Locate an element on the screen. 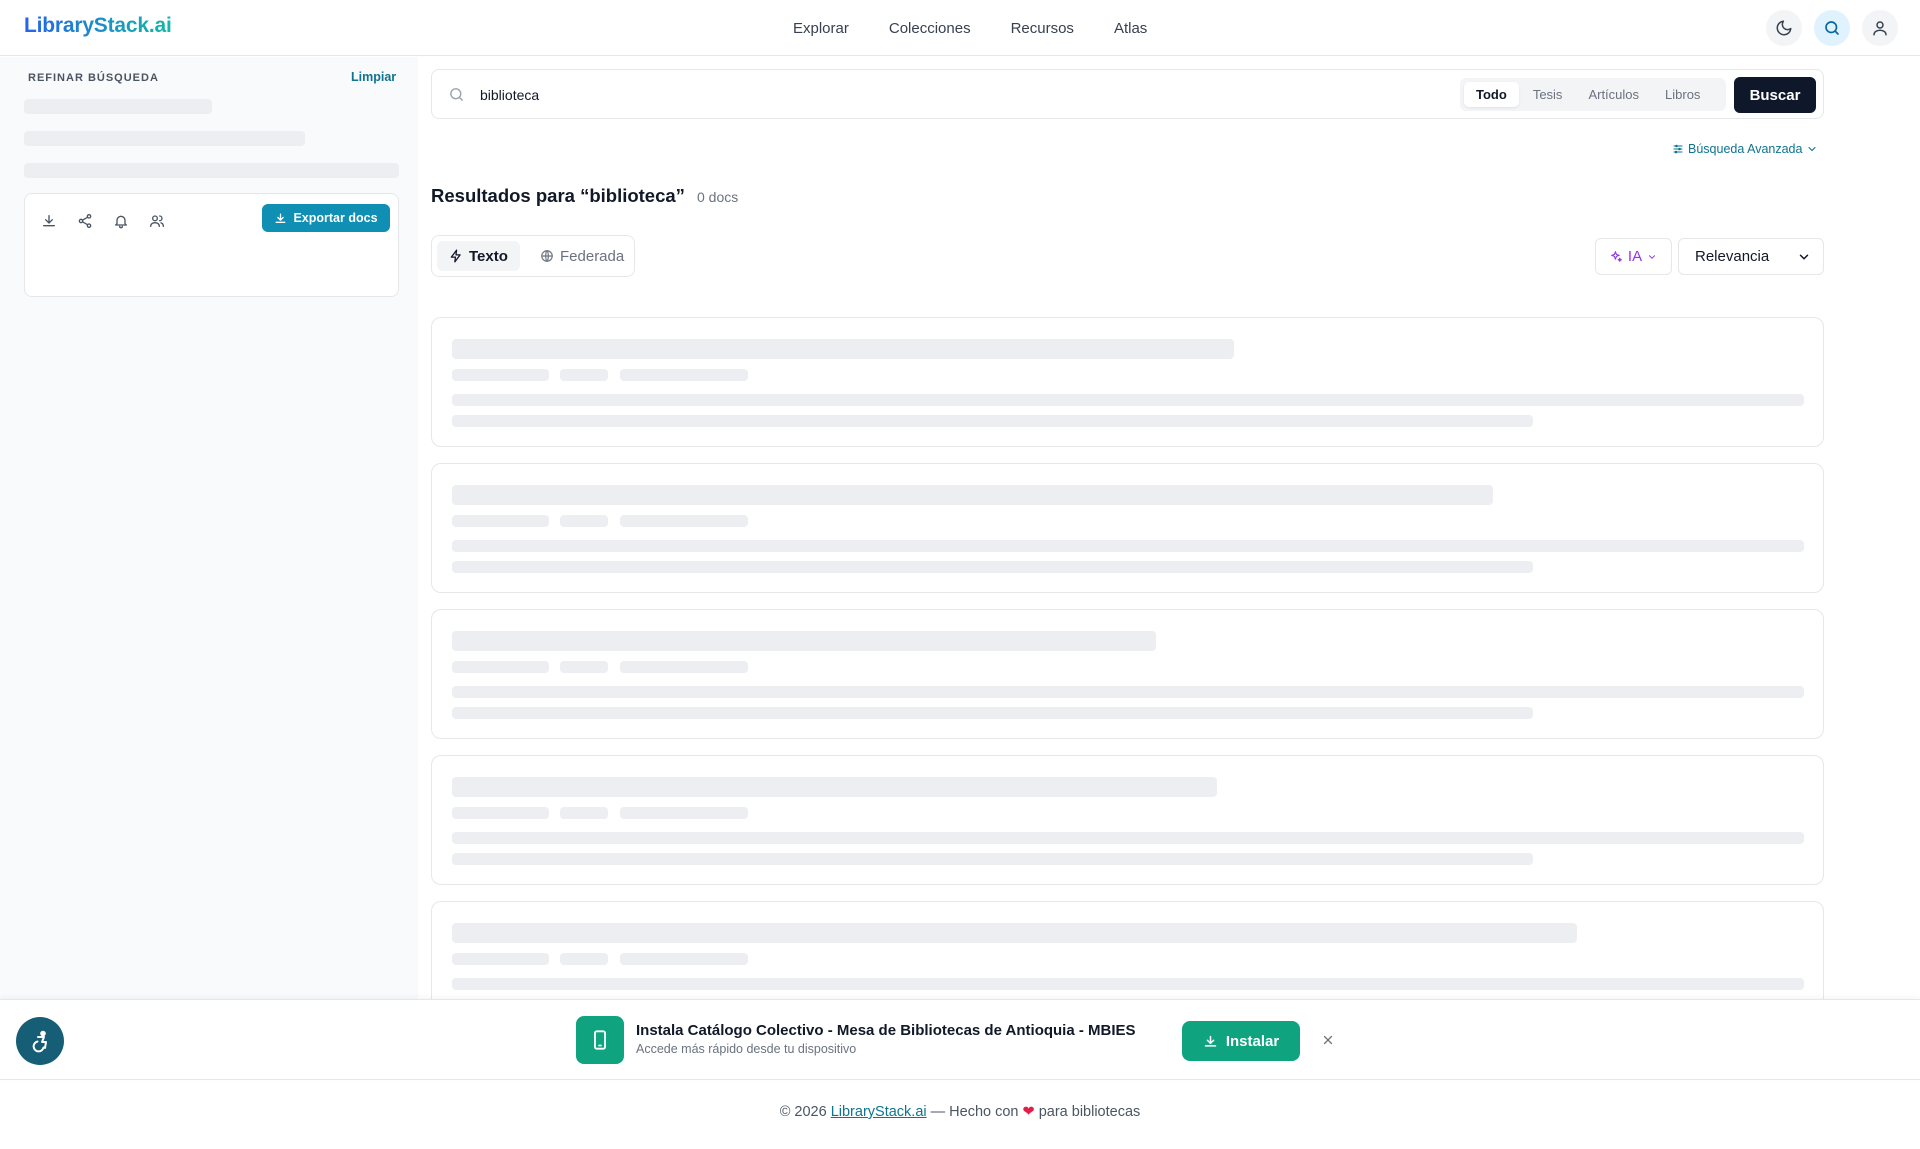 The width and height of the screenshot is (1920, 1149). filter-libros: Libros is located at coordinates (1682, 94).